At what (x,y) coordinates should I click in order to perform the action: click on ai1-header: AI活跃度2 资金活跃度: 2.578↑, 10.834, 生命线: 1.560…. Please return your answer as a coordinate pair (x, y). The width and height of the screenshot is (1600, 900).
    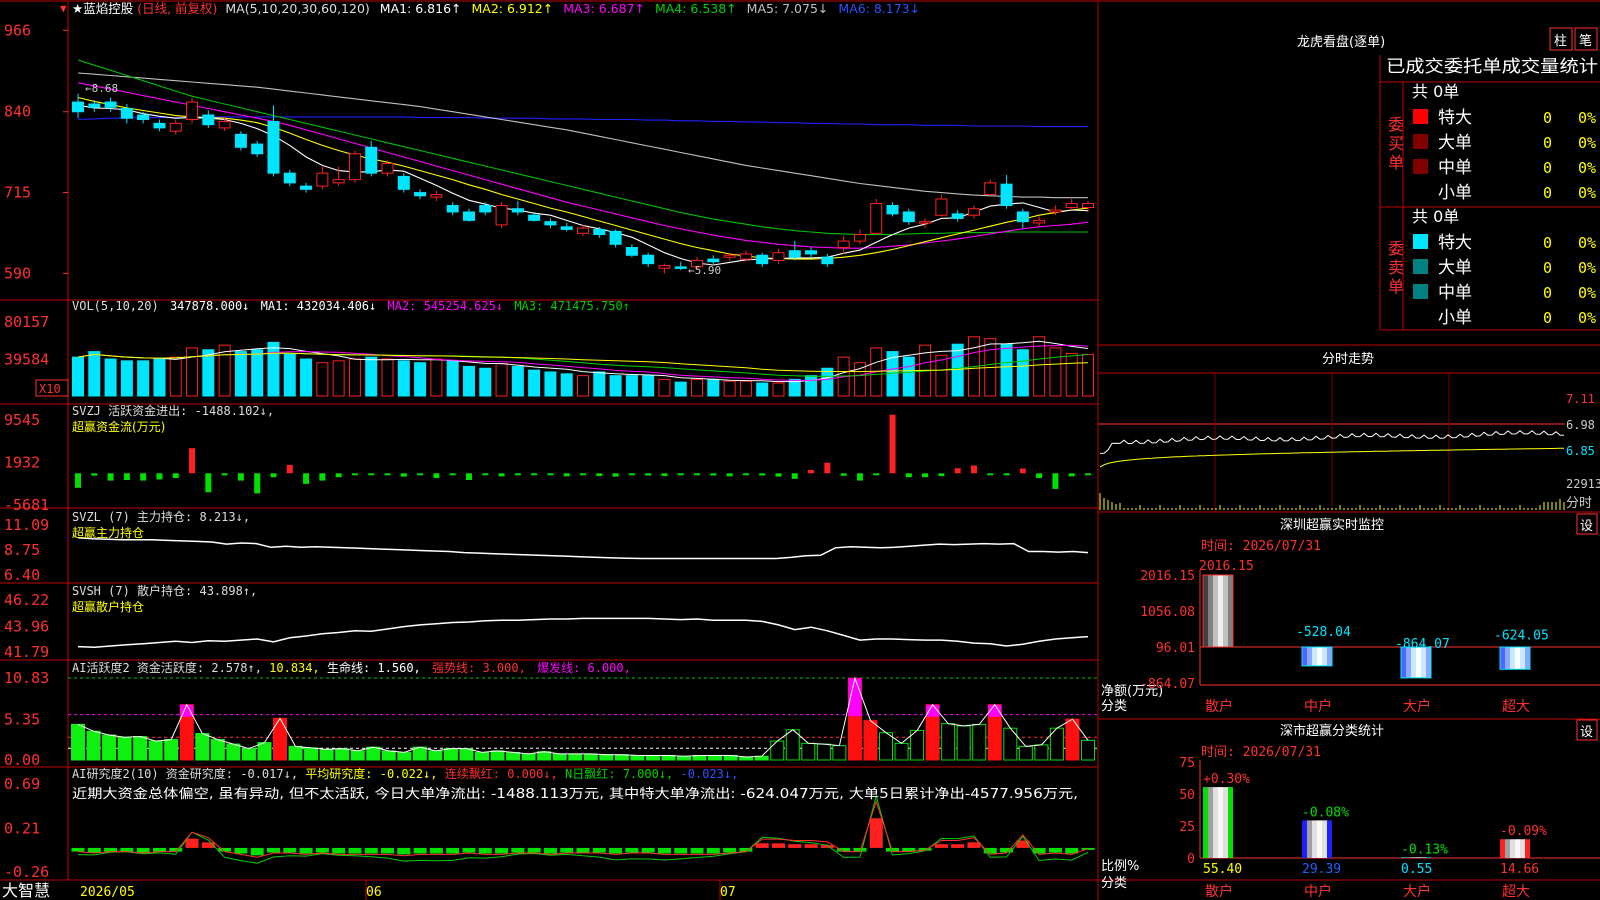
    Looking at the image, I should click on (351, 667).